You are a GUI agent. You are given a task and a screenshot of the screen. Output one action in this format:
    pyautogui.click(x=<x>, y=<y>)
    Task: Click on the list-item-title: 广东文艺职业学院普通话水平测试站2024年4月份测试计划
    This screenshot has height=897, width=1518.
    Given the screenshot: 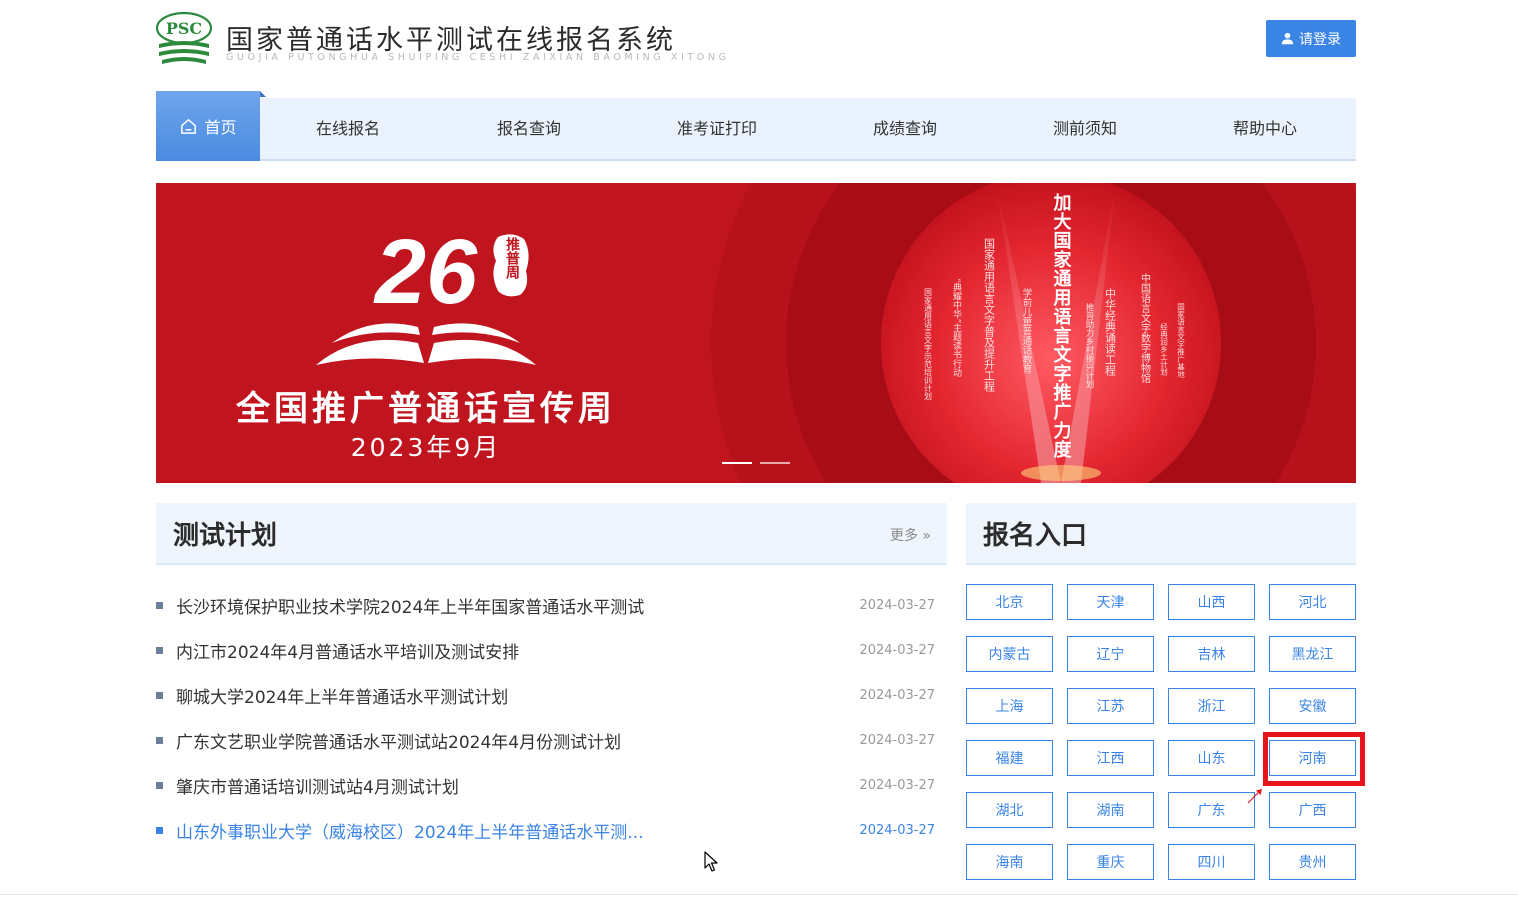 What is the action you would take?
    pyautogui.click(x=561, y=740)
    